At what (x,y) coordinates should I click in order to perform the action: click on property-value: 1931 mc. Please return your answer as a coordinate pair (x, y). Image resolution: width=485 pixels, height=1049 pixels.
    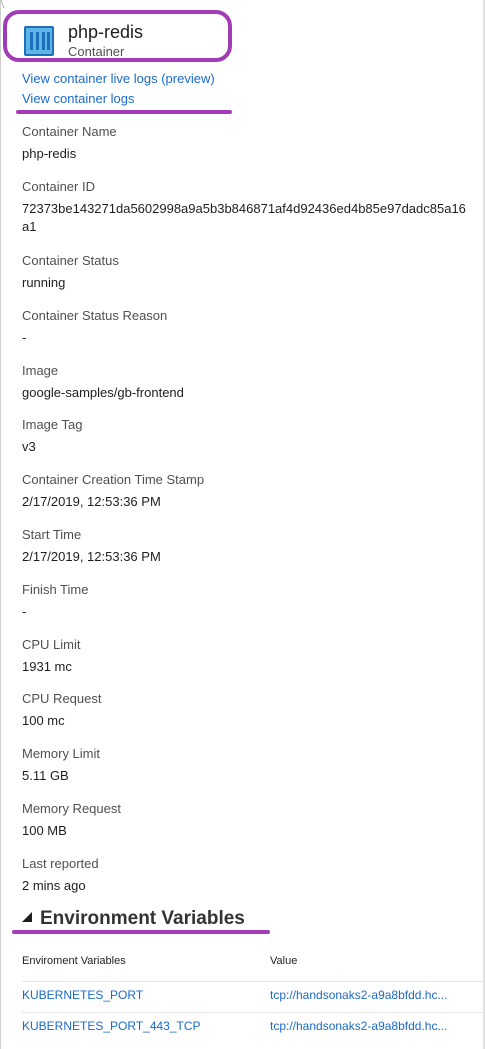
    Looking at the image, I should click on (47, 666).